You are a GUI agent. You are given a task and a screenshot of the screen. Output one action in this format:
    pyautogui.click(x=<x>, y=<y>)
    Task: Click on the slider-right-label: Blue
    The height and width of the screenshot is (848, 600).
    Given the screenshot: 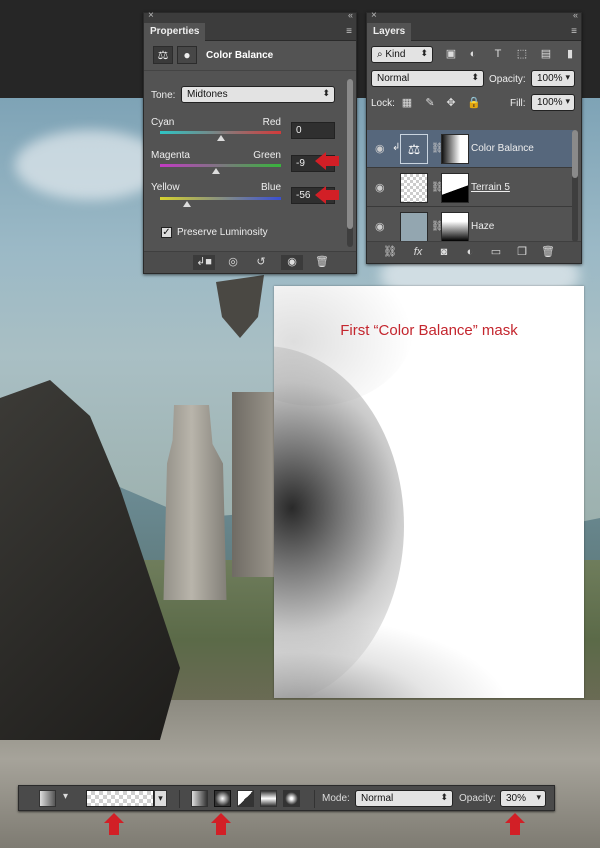 What is the action you would take?
    pyautogui.click(x=270, y=187)
    